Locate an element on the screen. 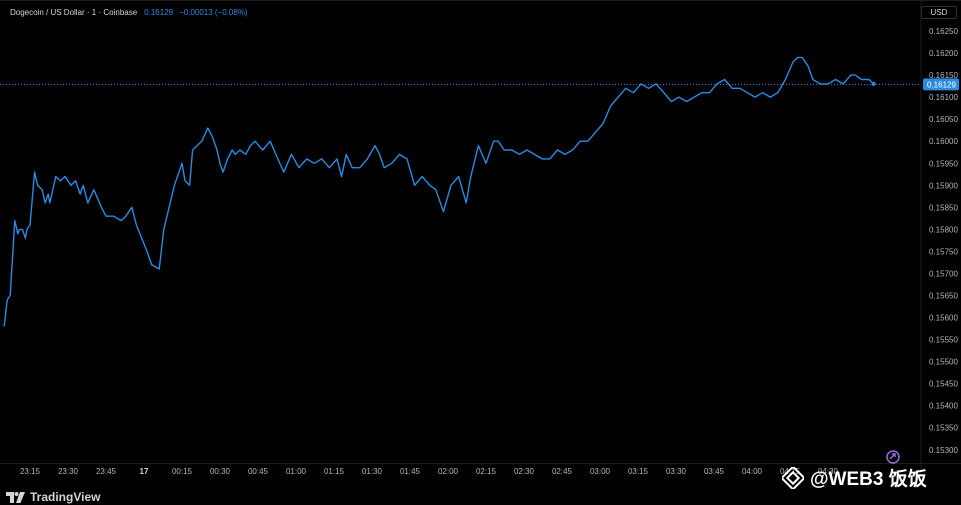 The height and width of the screenshot is (505, 961). x-tick-label: 23:45 is located at coordinates (106, 471).